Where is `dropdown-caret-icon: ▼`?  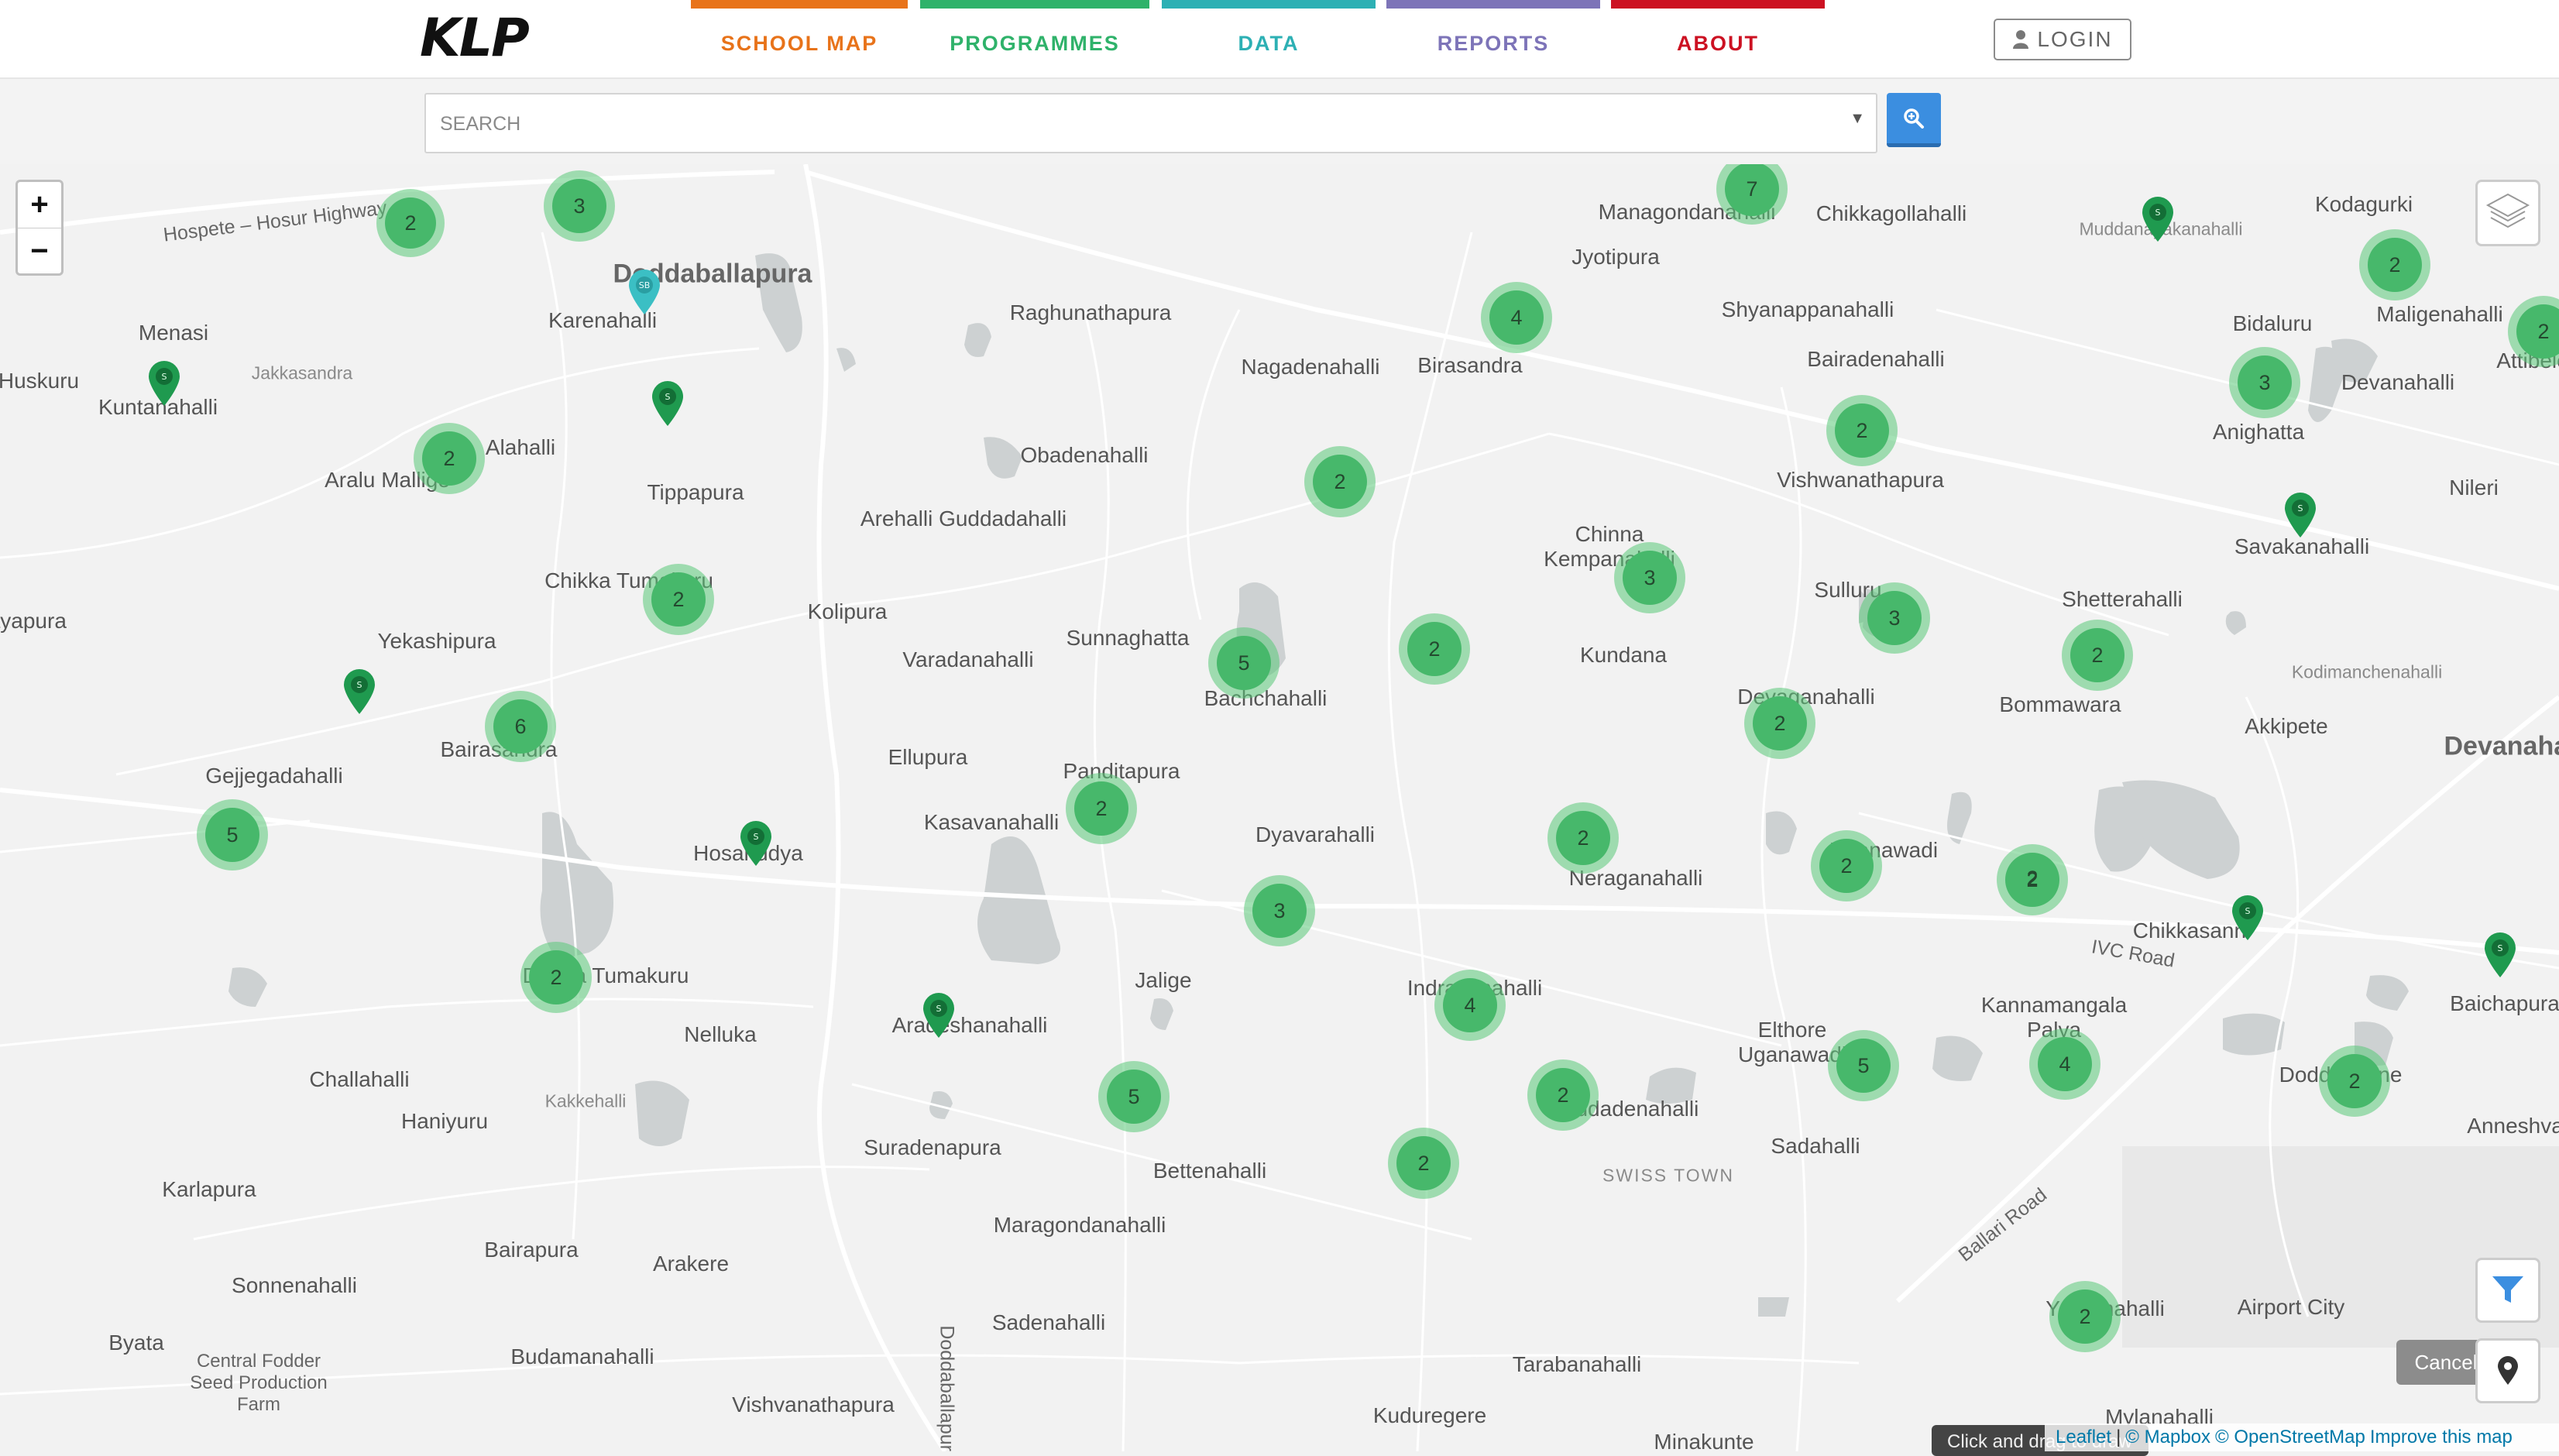 dropdown-caret-icon: ▼ is located at coordinates (1857, 119).